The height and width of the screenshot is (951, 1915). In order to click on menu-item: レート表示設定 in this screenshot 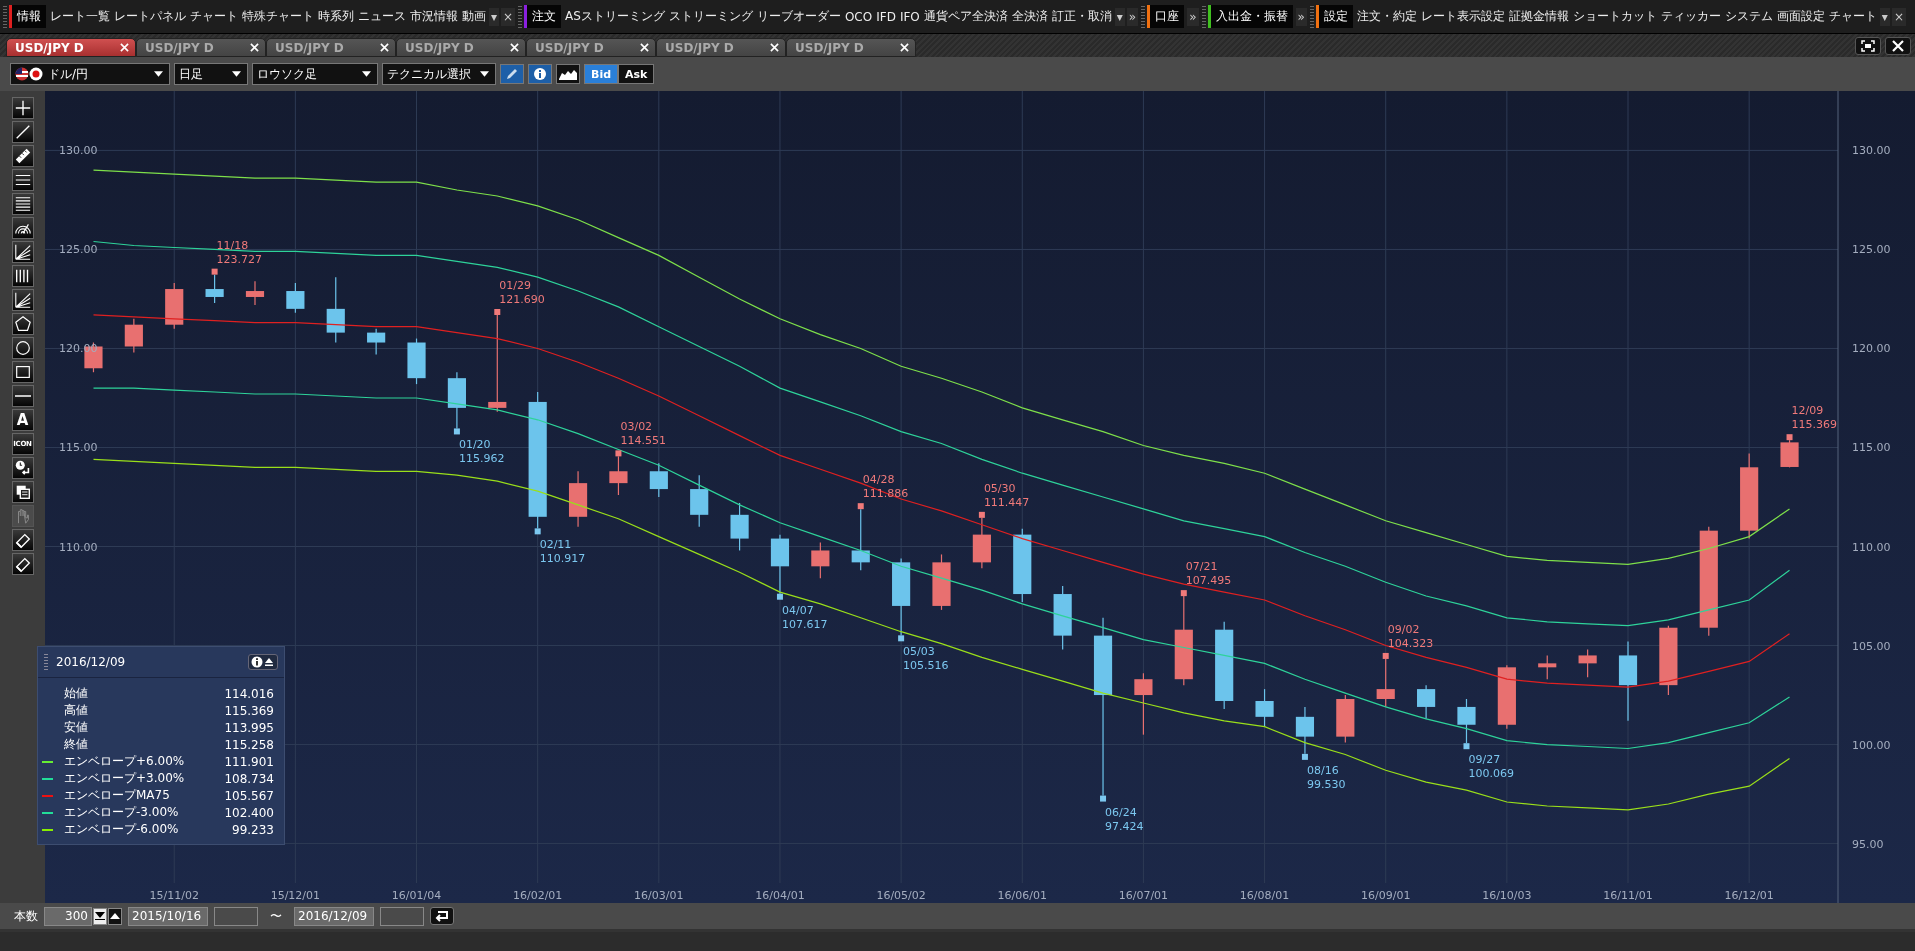, I will do `click(1462, 16)`.